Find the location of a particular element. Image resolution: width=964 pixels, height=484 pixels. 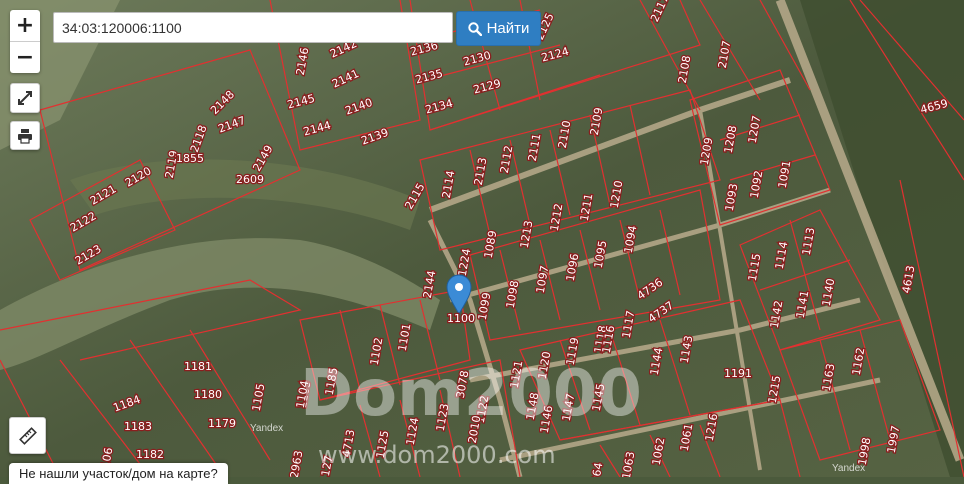

map-pin-dot is located at coordinates (459, 287).